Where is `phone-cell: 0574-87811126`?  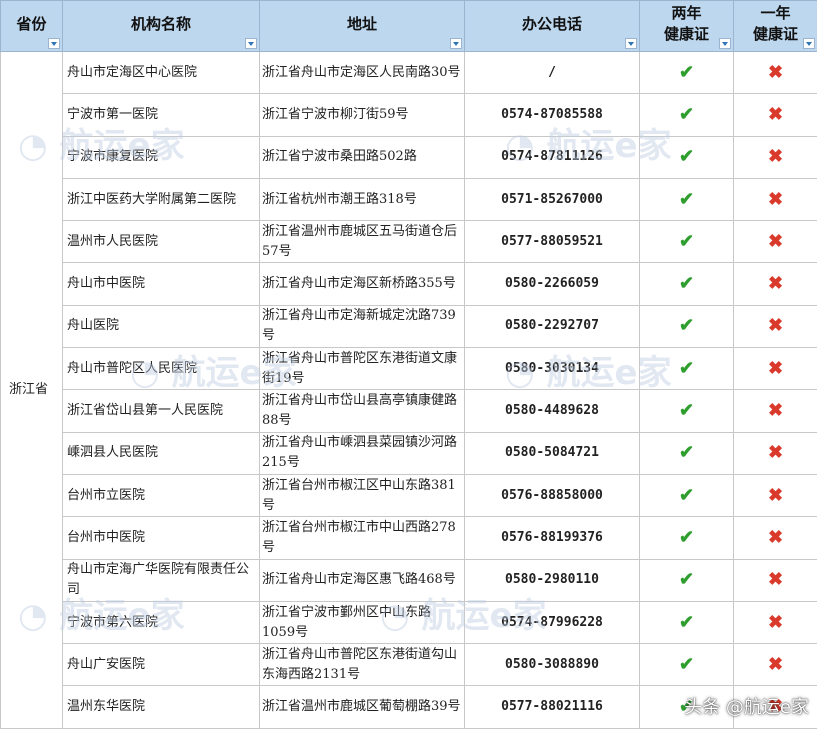 phone-cell: 0574-87811126 is located at coordinates (552, 157).